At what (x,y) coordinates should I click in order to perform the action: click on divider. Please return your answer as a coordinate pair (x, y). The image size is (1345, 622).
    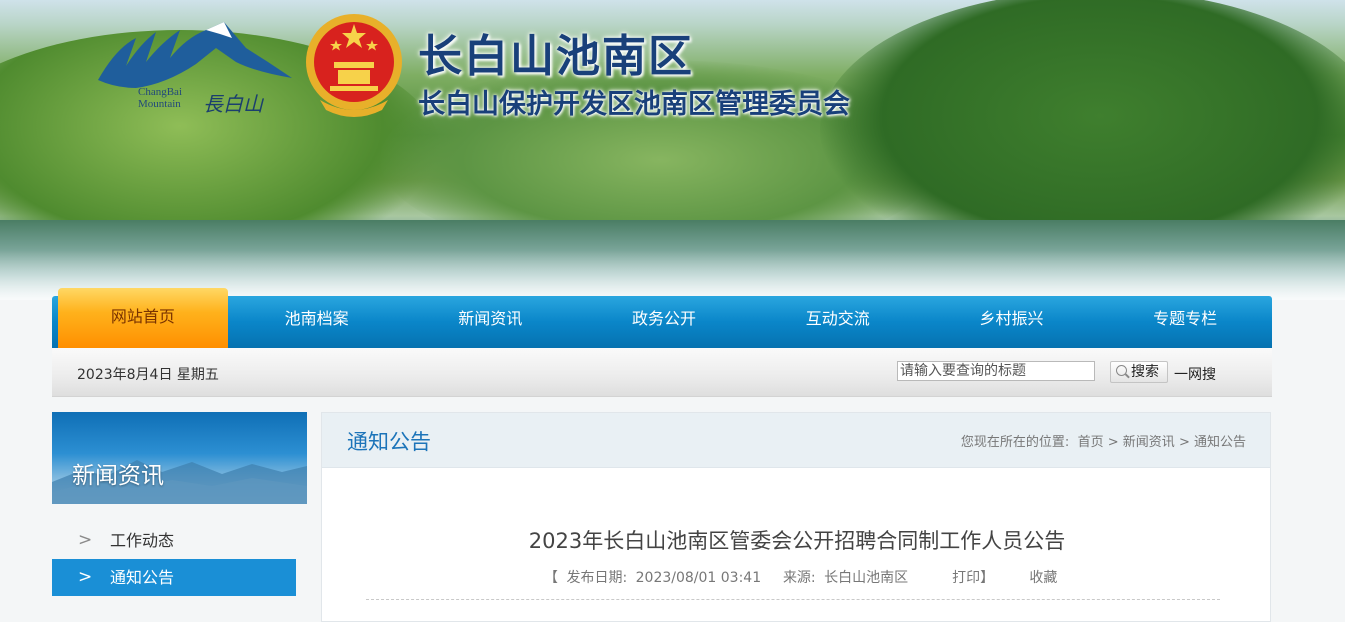
    Looking at the image, I should click on (793, 599).